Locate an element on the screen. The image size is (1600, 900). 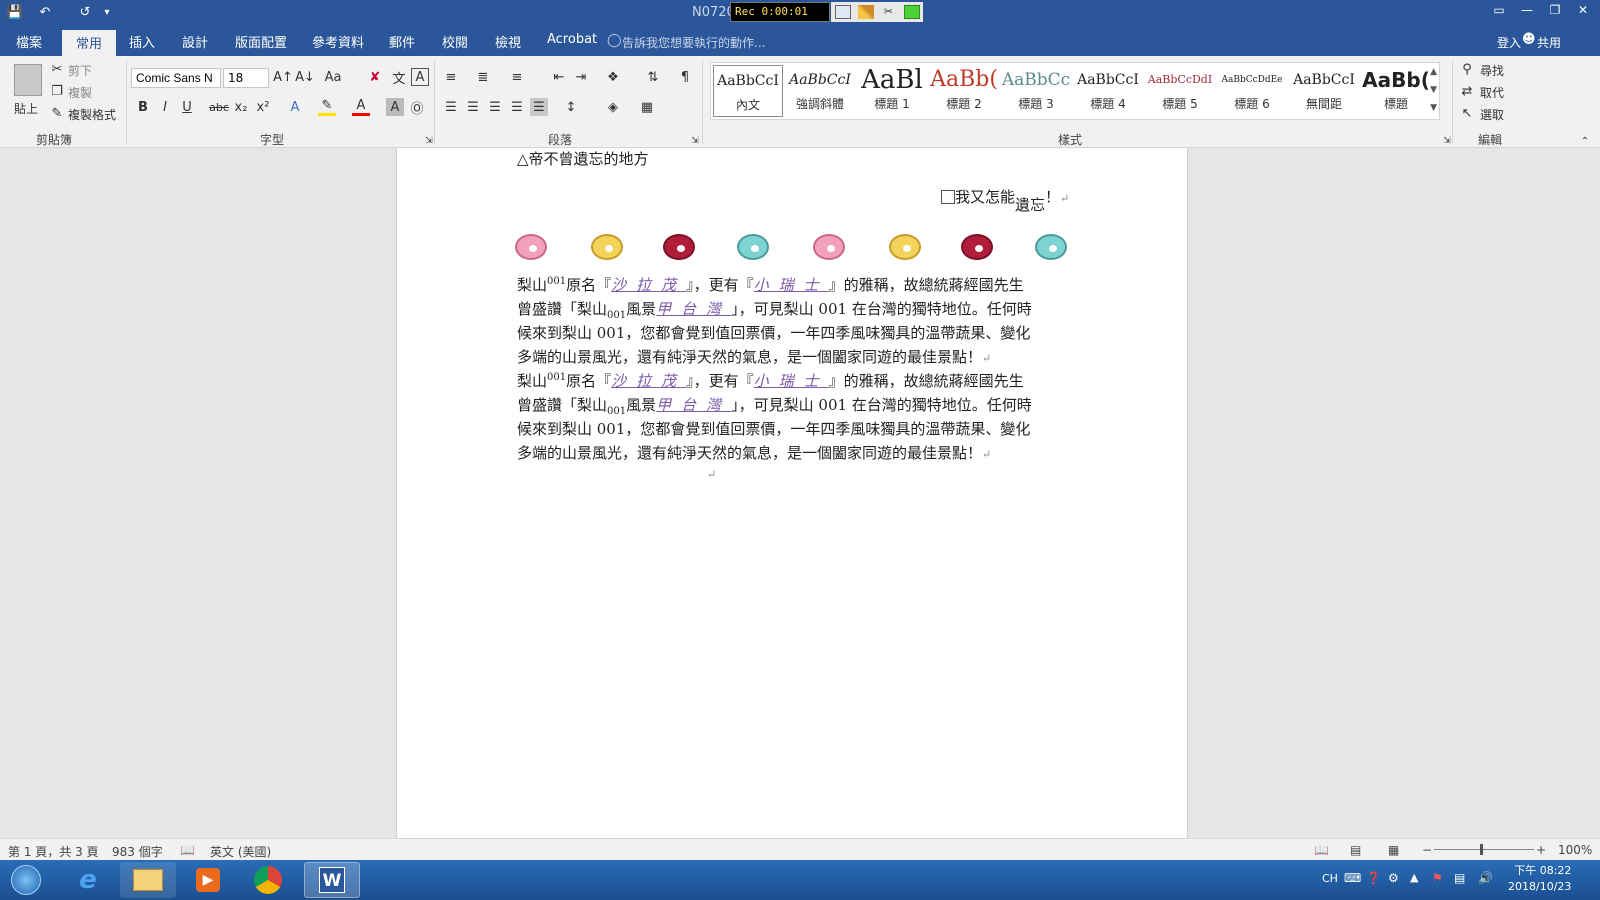
underline-icon: U is located at coordinates (187, 107).